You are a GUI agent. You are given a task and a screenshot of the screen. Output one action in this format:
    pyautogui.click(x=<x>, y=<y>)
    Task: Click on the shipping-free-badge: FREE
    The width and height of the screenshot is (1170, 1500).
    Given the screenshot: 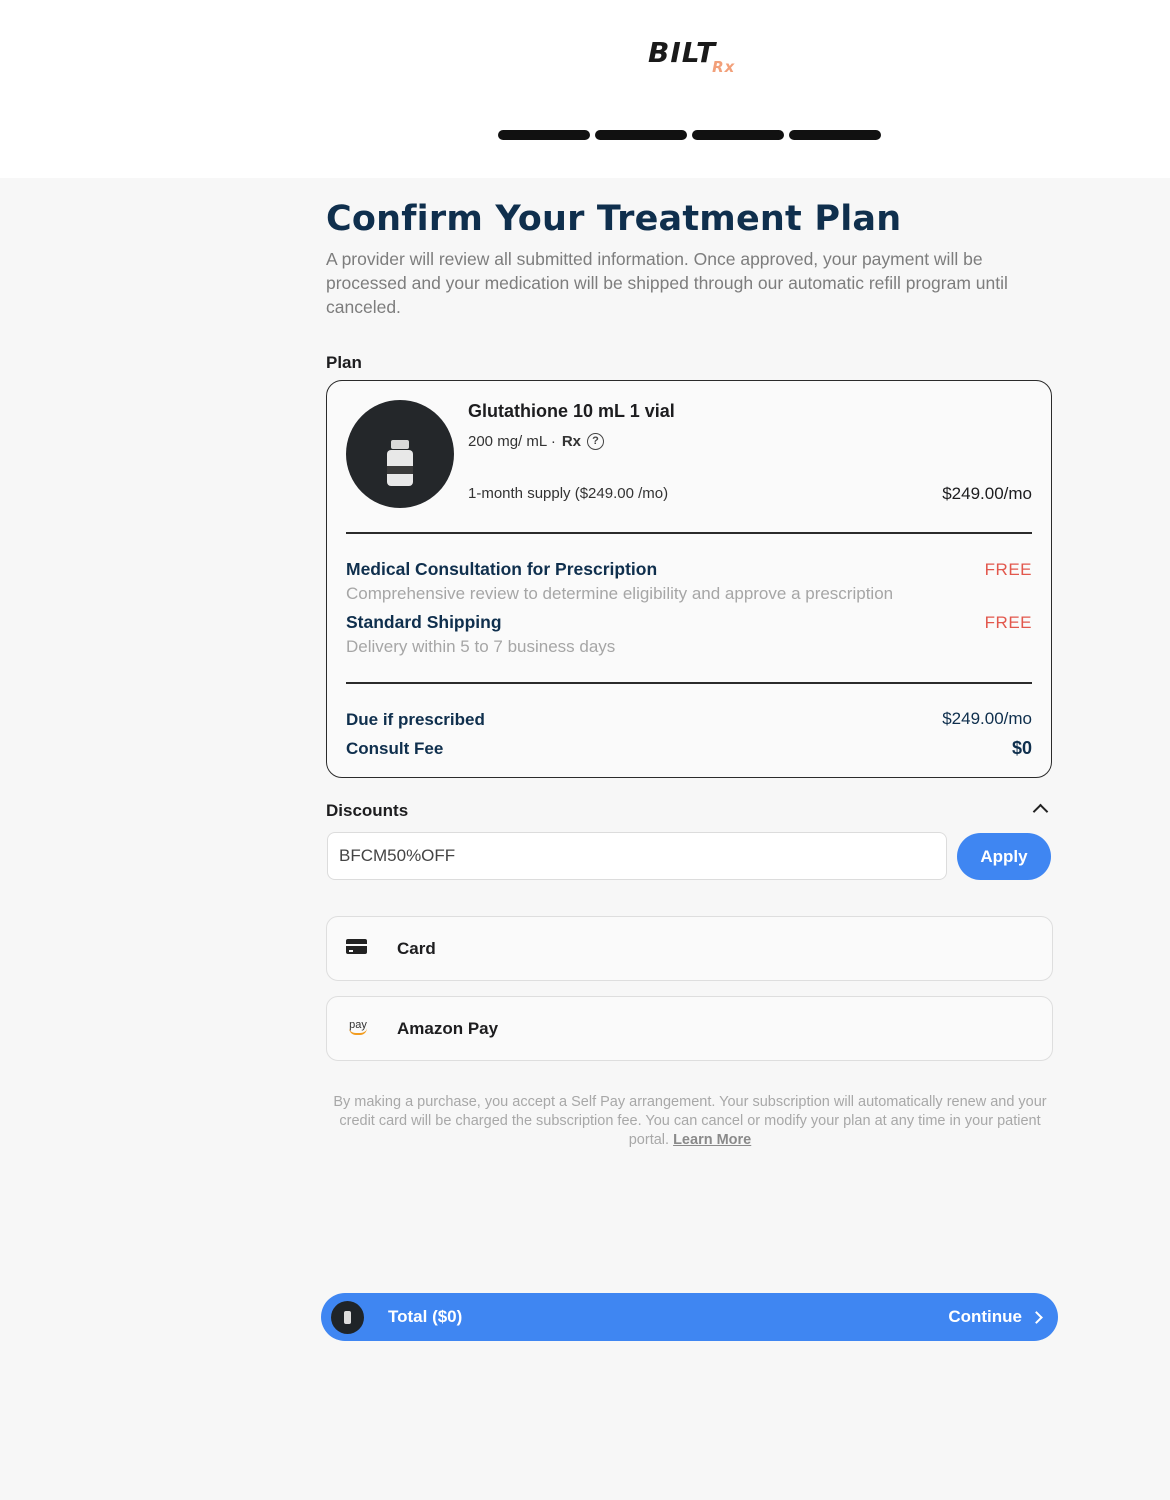 What is the action you would take?
    pyautogui.click(x=1008, y=622)
    